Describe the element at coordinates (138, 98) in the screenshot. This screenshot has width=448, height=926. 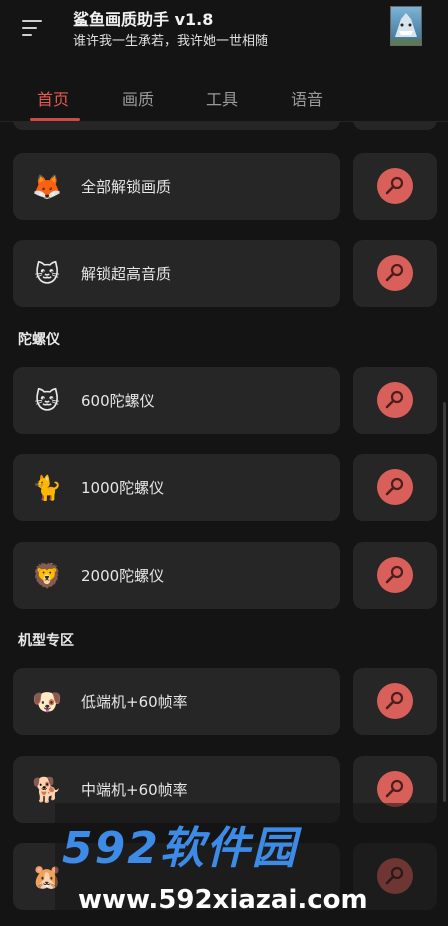
I see `tab-quality: 画质` at that location.